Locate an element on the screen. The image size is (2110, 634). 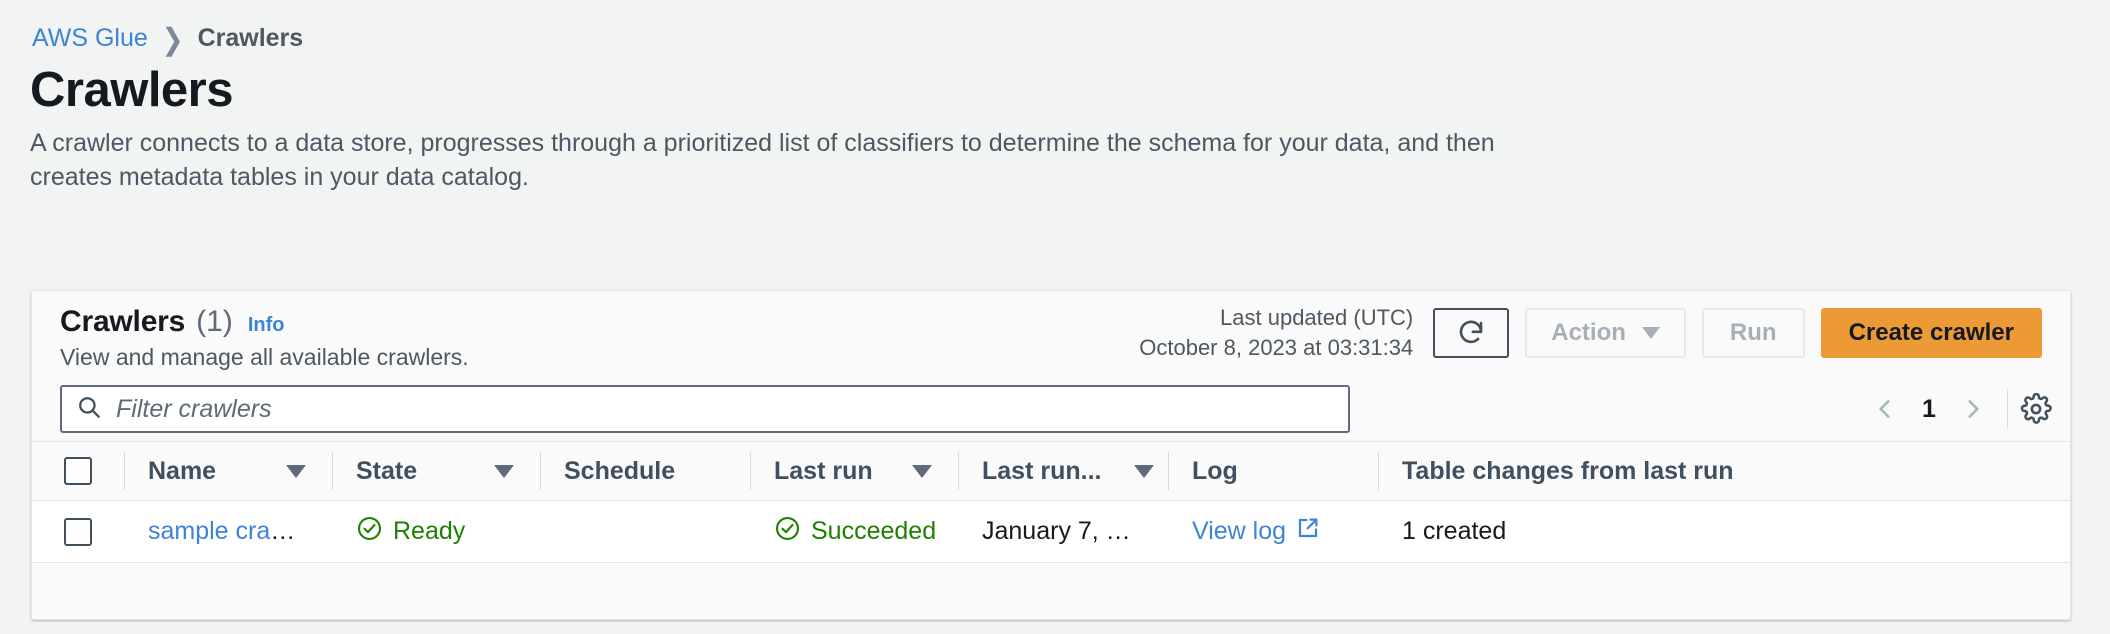
filter-row: 1 is located at coordinates (1051, 409).